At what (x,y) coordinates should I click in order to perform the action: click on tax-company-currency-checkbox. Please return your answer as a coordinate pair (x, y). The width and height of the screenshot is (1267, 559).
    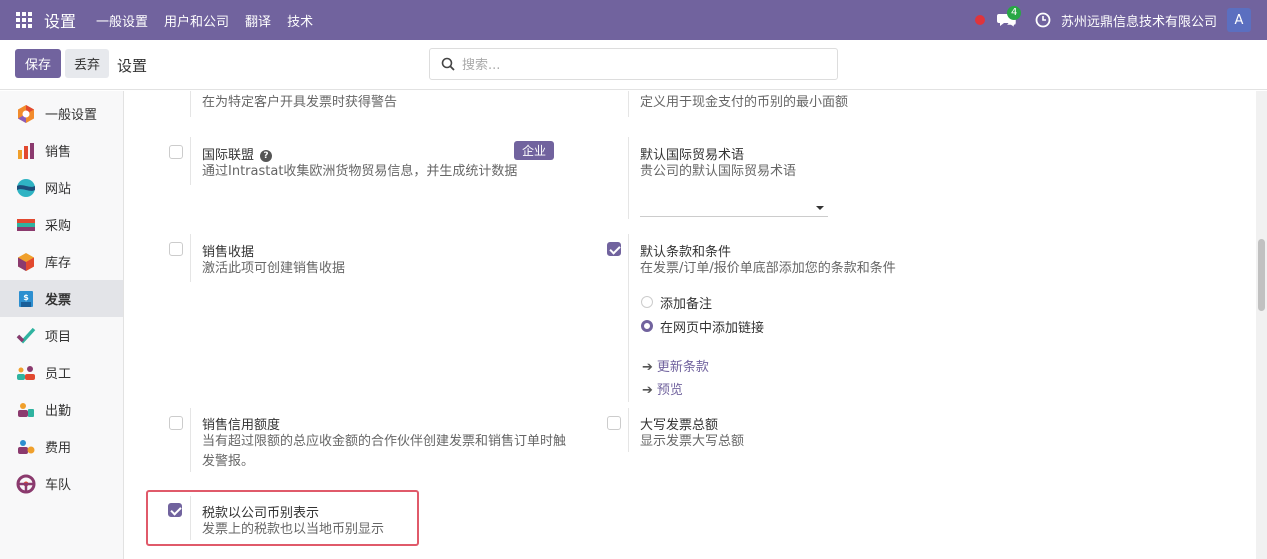
    Looking at the image, I should click on (175, 510).